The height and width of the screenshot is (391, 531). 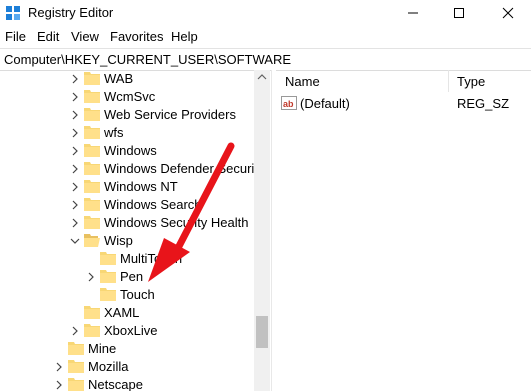 I want to click on tree-item-label: Mine, so click(x=102, y=348).